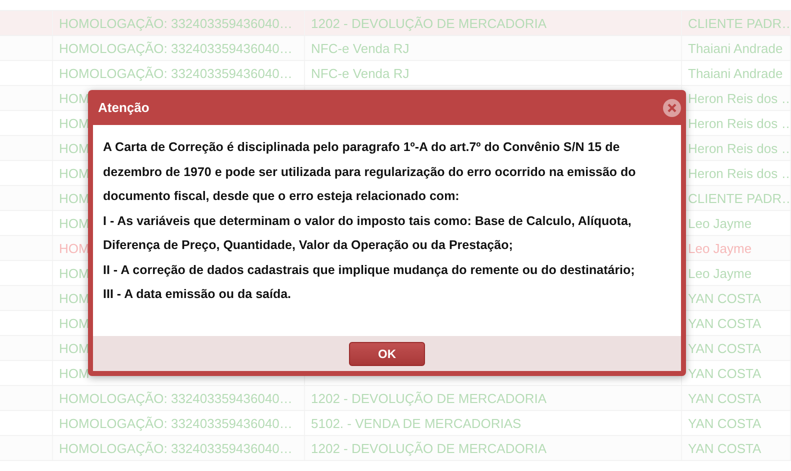 Image resolution: width=791 pixels, height=471 pixels. Describe the element at coordinates (197, 294) in the screenshot. I see `message-text: III - A data emissão ou da saída.` at that location.